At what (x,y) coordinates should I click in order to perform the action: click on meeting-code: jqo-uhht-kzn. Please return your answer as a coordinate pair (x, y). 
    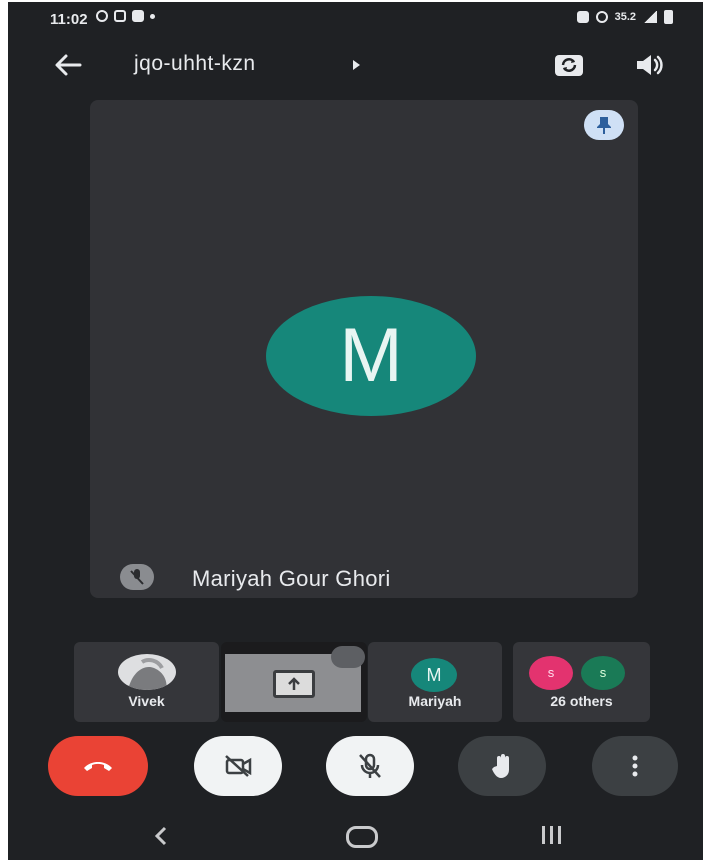
    Looking at the image, I should click on (195, 64).